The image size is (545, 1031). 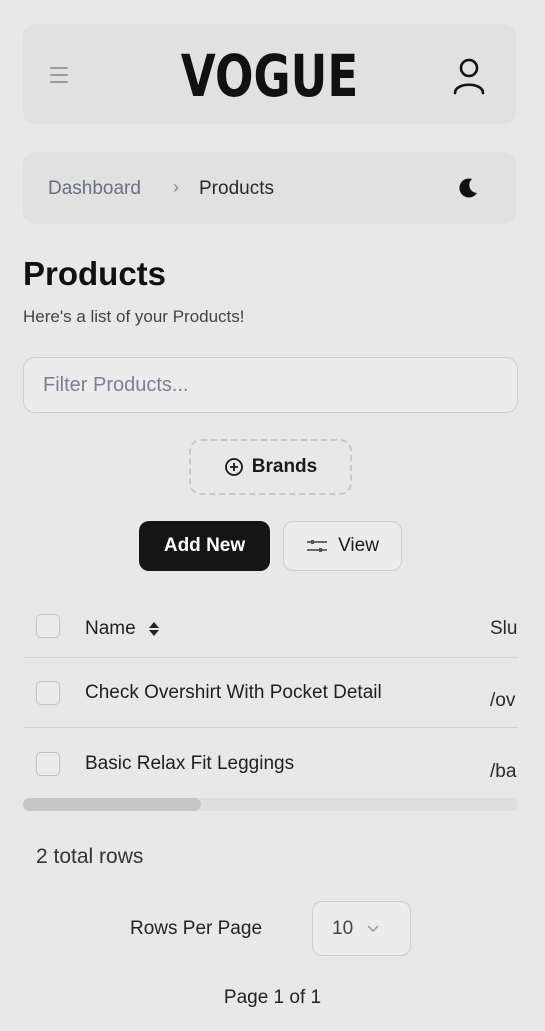 I want to click on name-column-header: Name, so click(x=122, y=629).